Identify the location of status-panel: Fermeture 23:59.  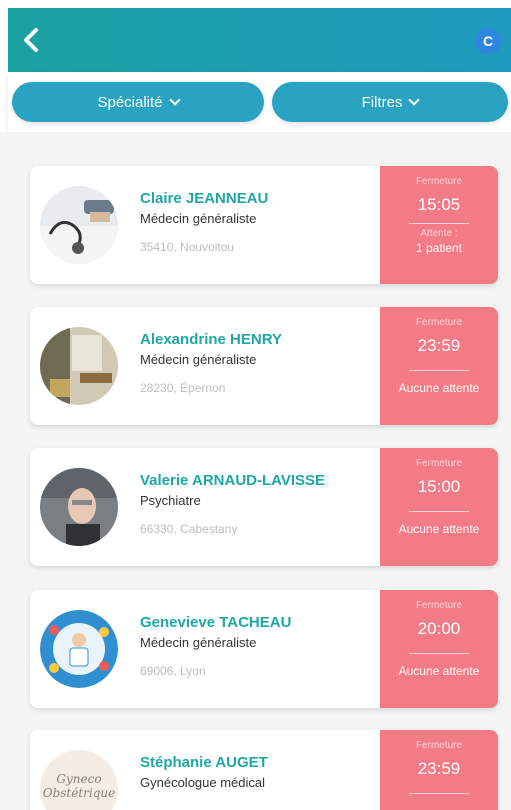
(439, 770).